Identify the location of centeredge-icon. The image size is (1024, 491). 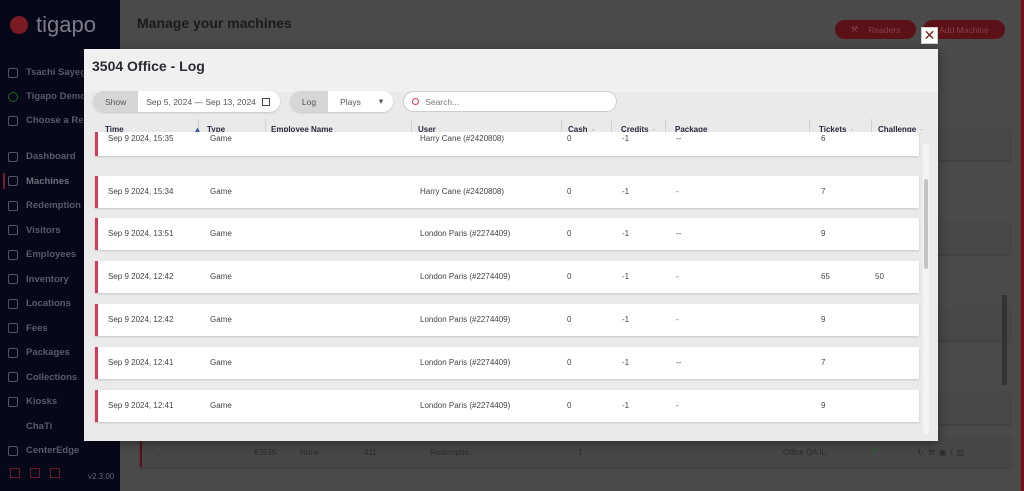
(13, 450).